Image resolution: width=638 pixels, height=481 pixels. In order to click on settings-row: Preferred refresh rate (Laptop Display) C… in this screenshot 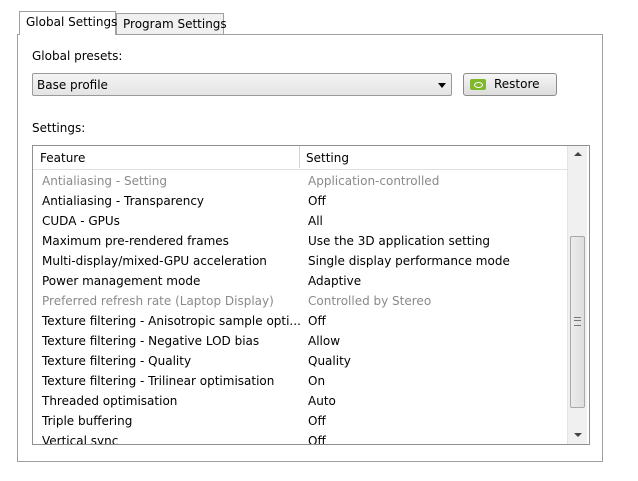, I will do `click(300, 301)`.